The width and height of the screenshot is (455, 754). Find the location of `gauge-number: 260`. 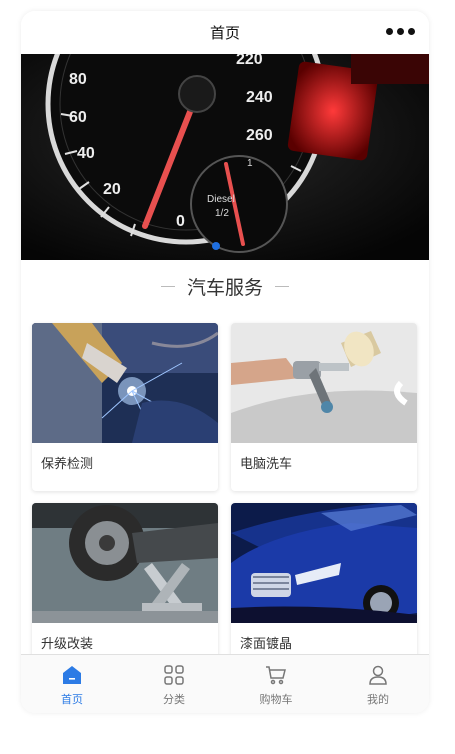

gauge-number: 260 is located at coordinates (259, 135).